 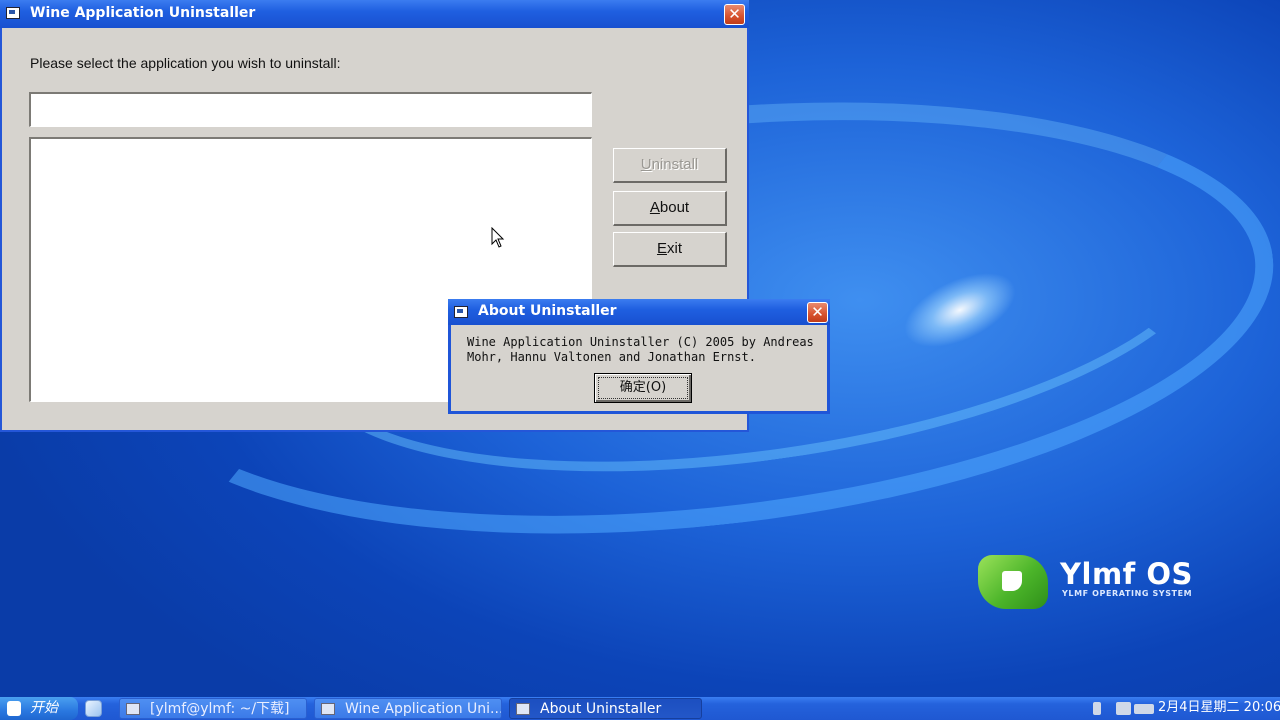 What do you see at coordinates (1123, 708) in the screenshot?
I see `network-icon` at bounding box center [1123, 708].